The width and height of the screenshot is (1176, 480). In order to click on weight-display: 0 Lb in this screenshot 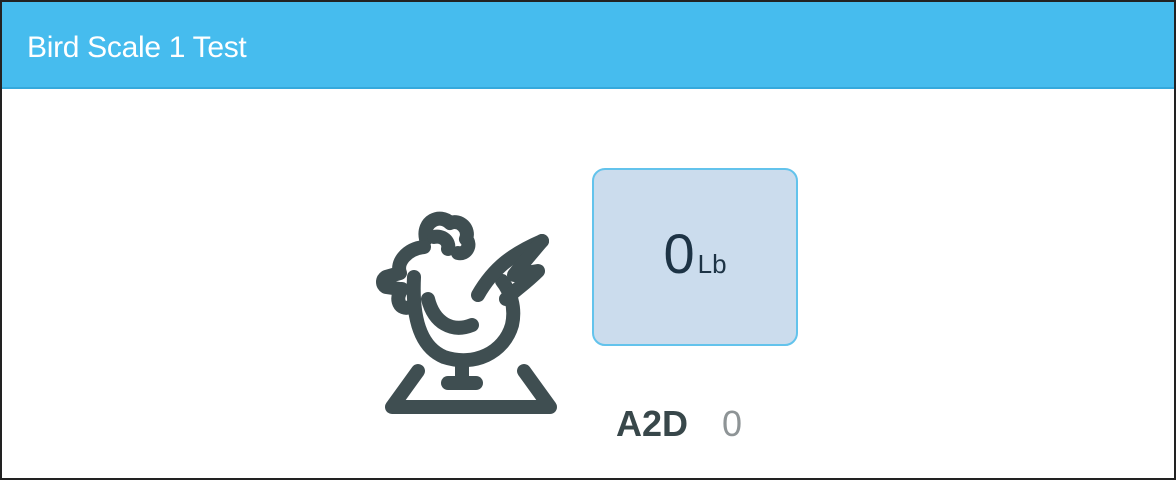, I will do `click(695, 257)`.